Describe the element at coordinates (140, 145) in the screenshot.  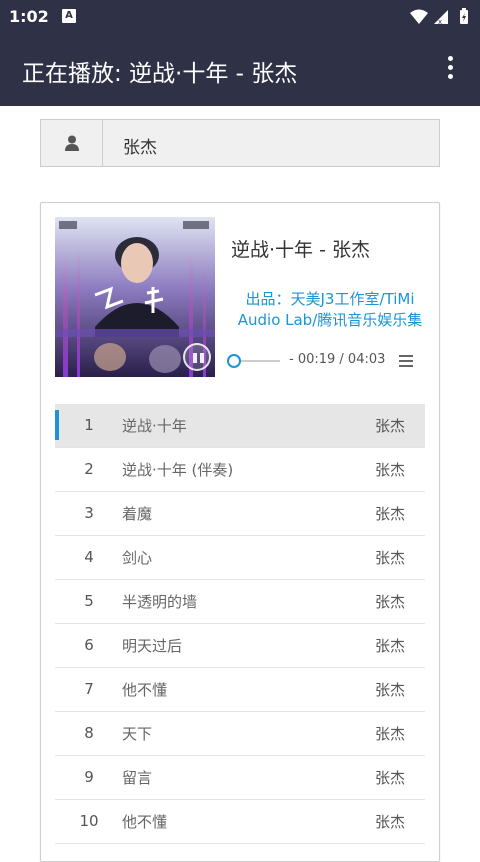
I see `search-input: 张杰` at that location.